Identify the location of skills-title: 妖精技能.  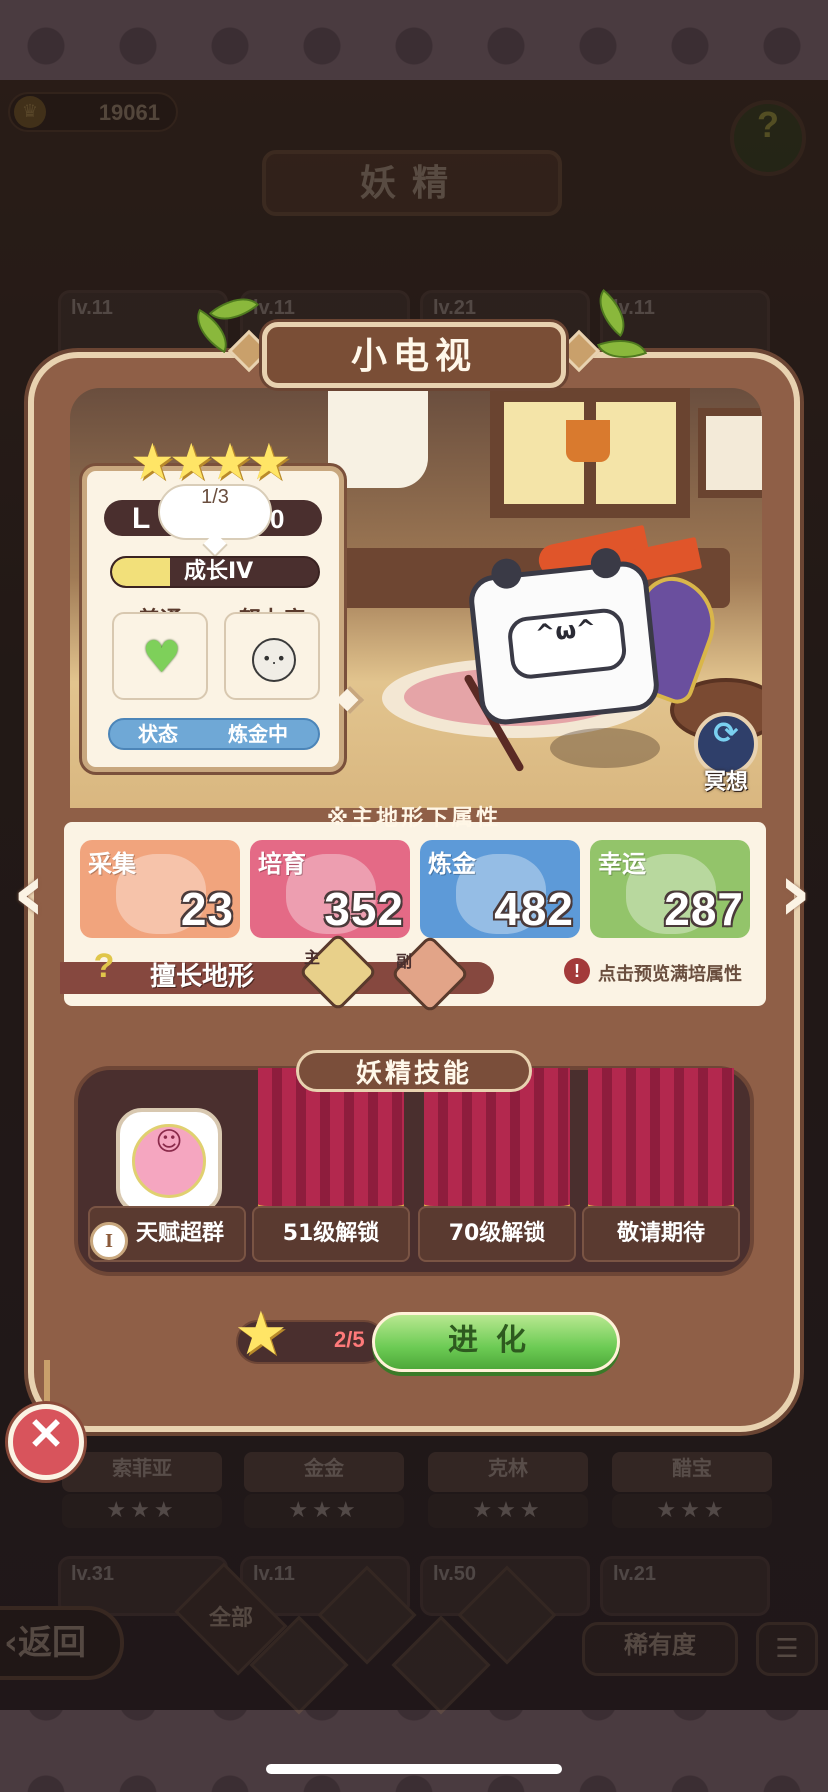
(414, 1071).